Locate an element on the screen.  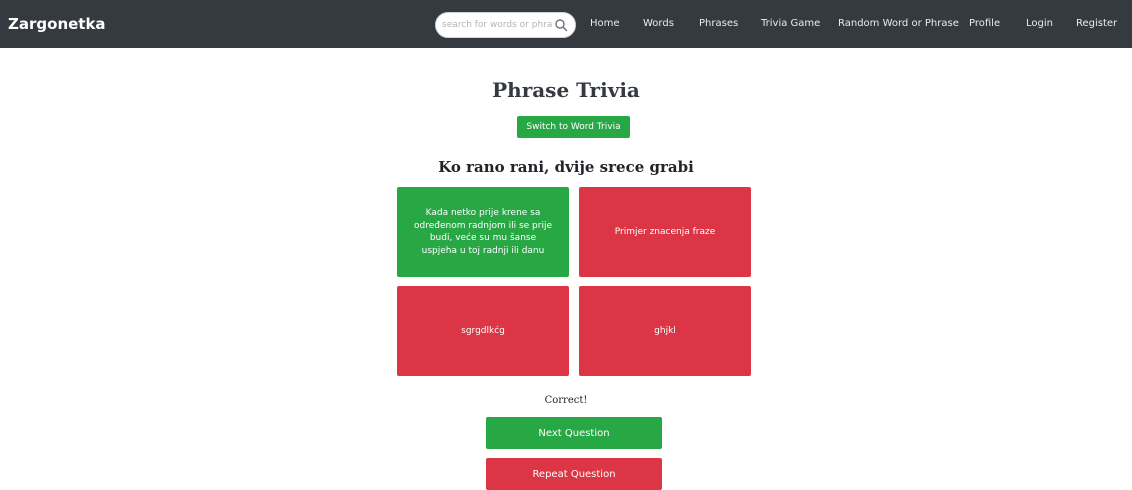
brand-logo: Zargonetka is located at coordinates (57, 24).